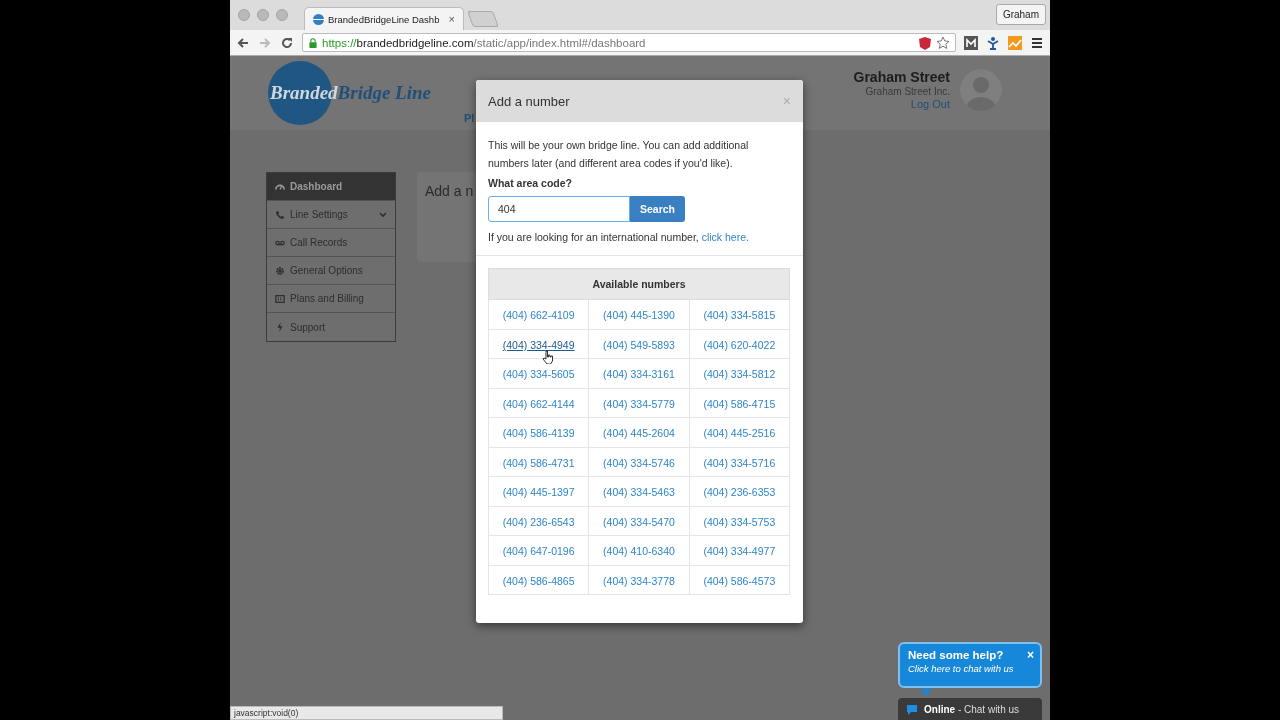 The image size is (1280, 720). Describe the element at coordinates (961, 668) in the screenshot. I see `help-subtitle: Click here to chat with us` at that location.